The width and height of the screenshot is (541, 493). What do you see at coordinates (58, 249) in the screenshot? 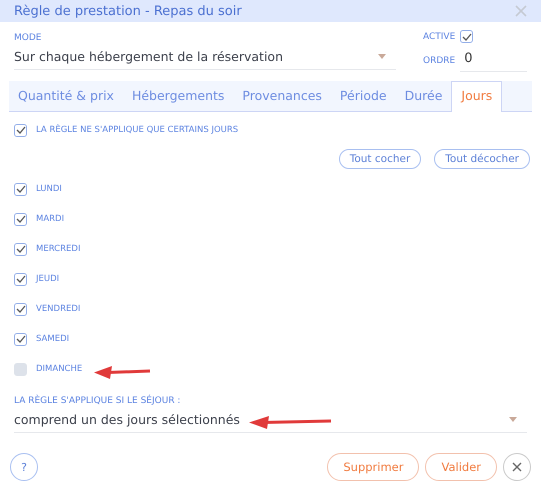
I see `day-label: MERCREDI` at bounding box center [58, 249].